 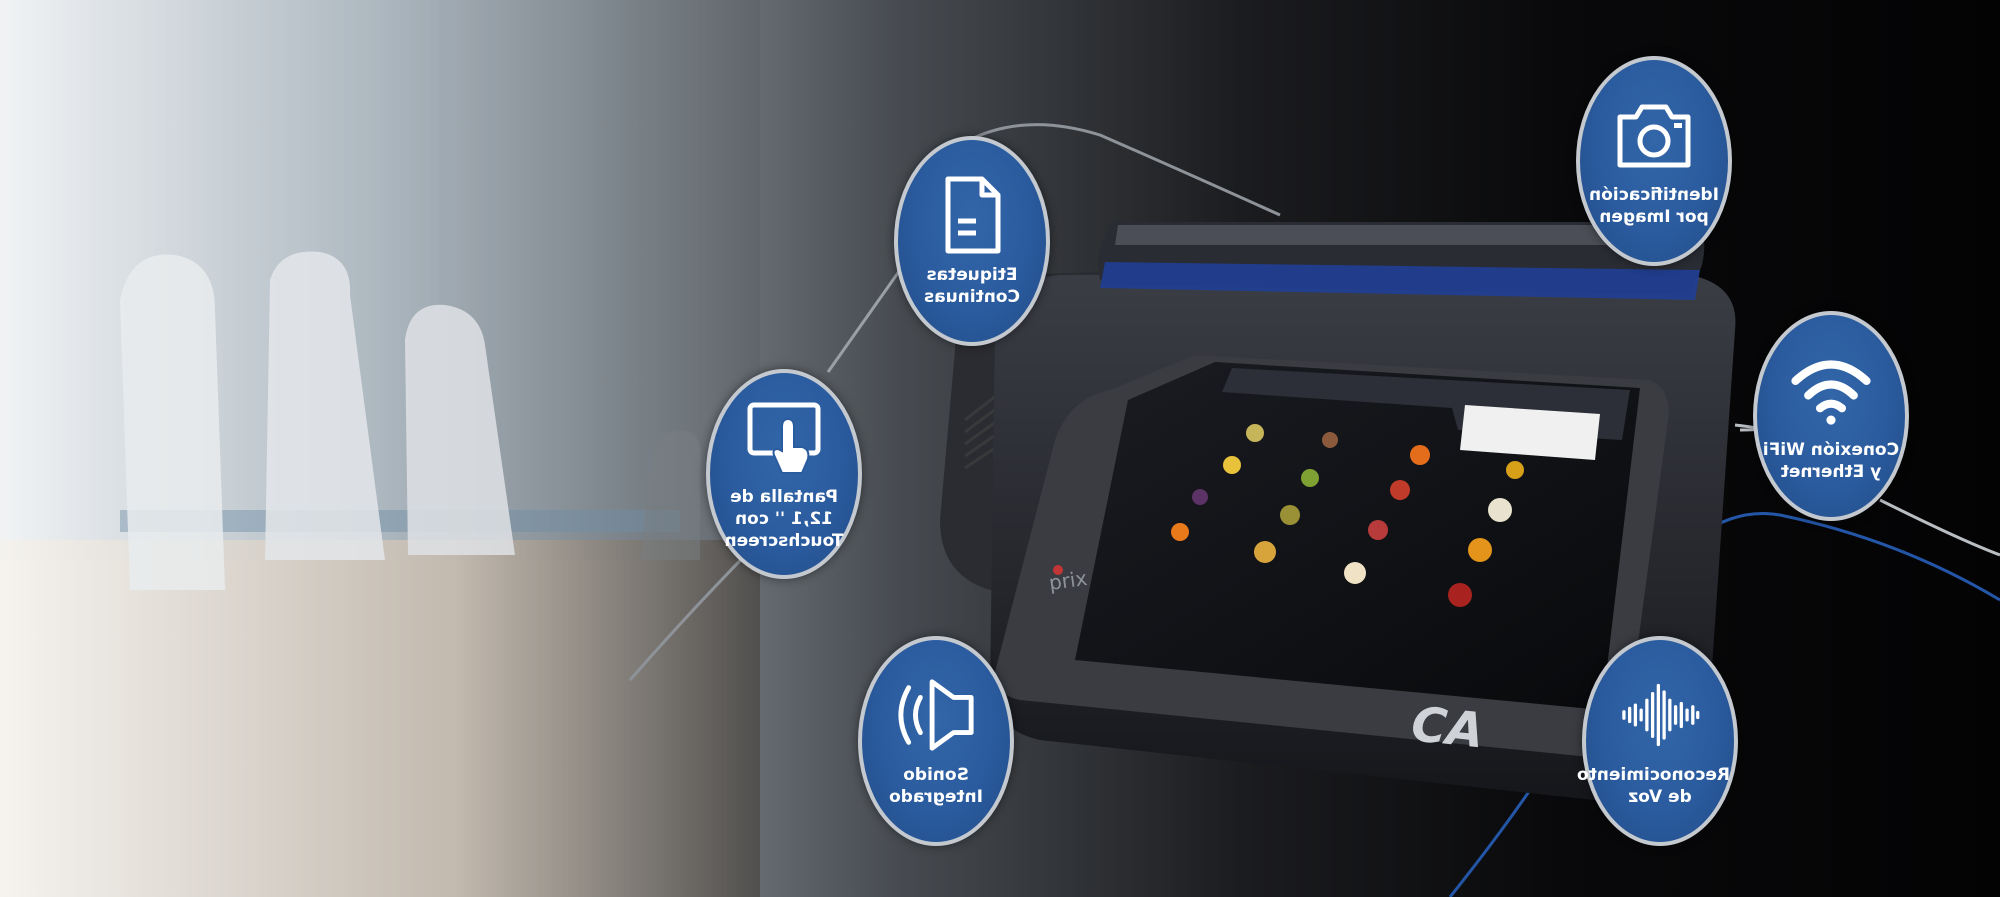 I want to click on speaker-icon, so click(x=936, y=715).